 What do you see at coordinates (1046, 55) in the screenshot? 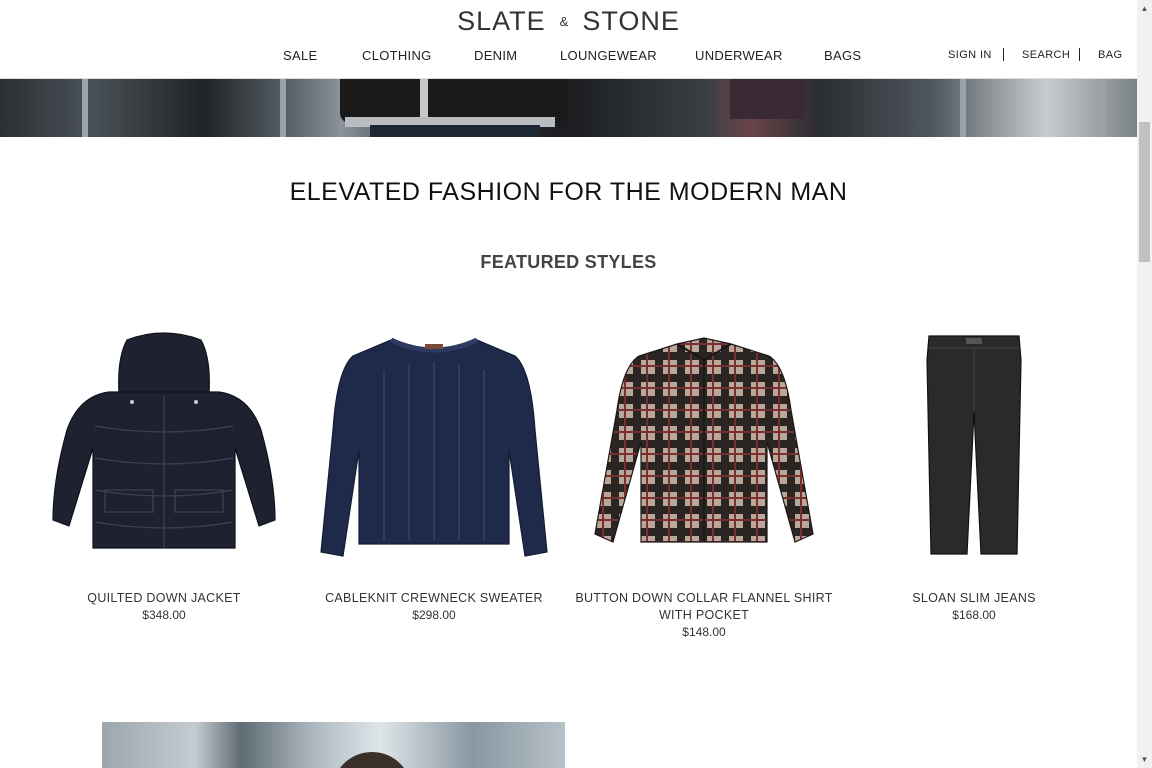
I see `search-link: SEARCH` at bounding box center [1046, 55].